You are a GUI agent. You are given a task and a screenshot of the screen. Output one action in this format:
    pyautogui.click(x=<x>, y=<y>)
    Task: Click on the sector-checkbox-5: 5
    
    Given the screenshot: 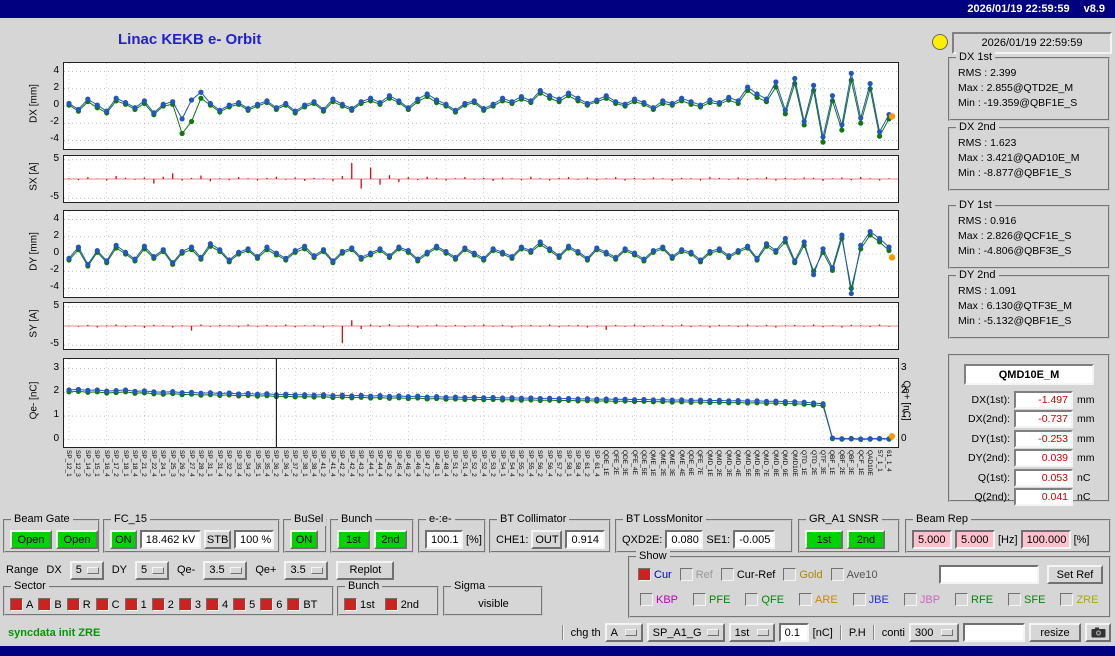 What is the action you would take?
    pyautogui.click(x=244, y=604)
    